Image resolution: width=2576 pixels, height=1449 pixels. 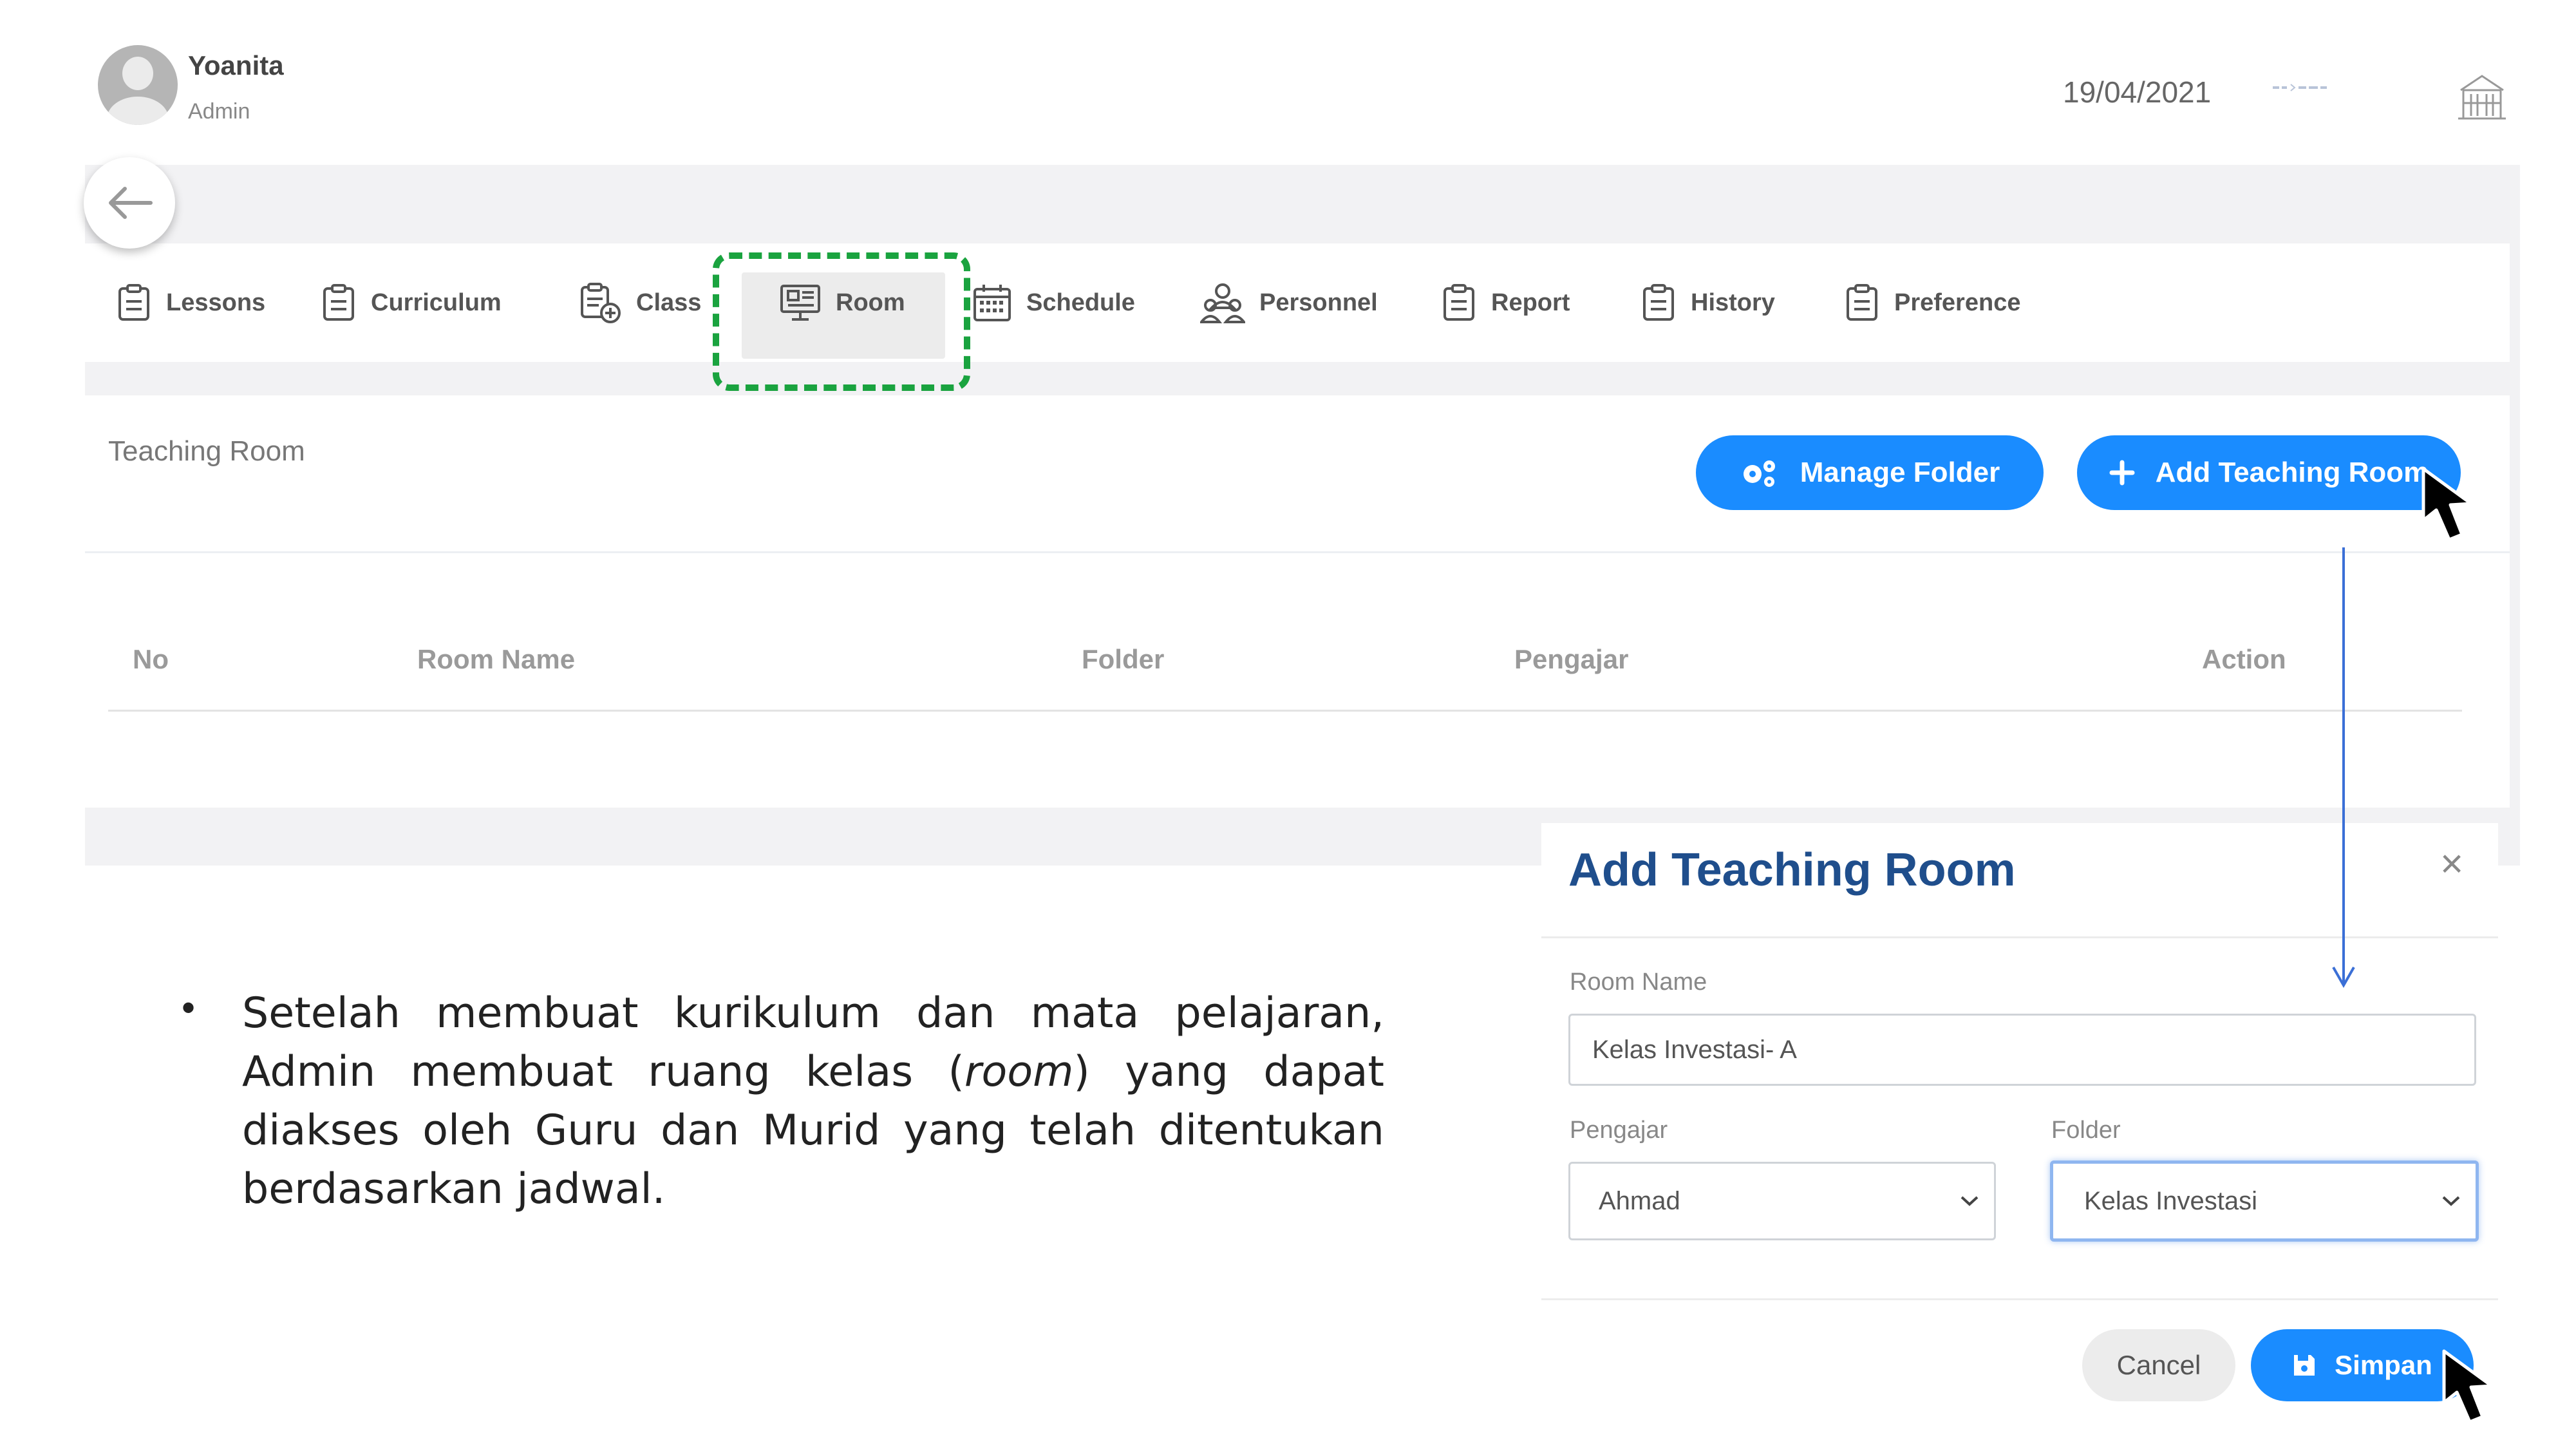 What do you see at coordinates (669, 302) in the screenshot?
I see `tab-class-label: Class` at bounding box center [669, 302].